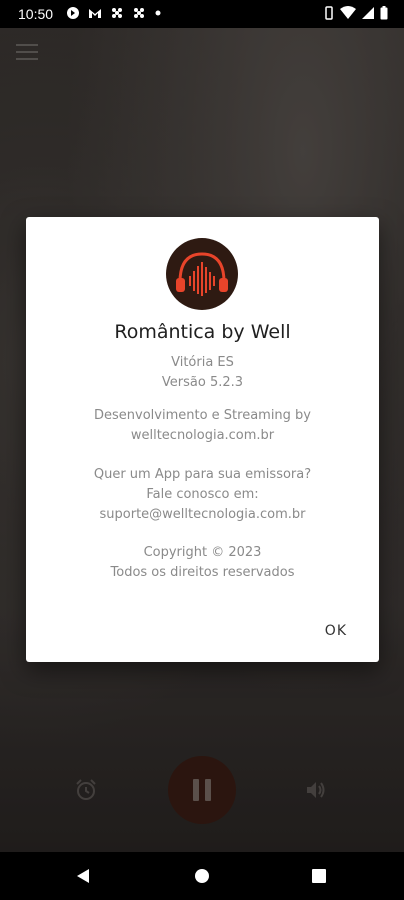 The width and height of the screenshot is (404, 900). What do you see at coordinates (202, 494) in the screenshot?
I see `contact-text: Fale conosco em:` at bounding box center [202, 494].